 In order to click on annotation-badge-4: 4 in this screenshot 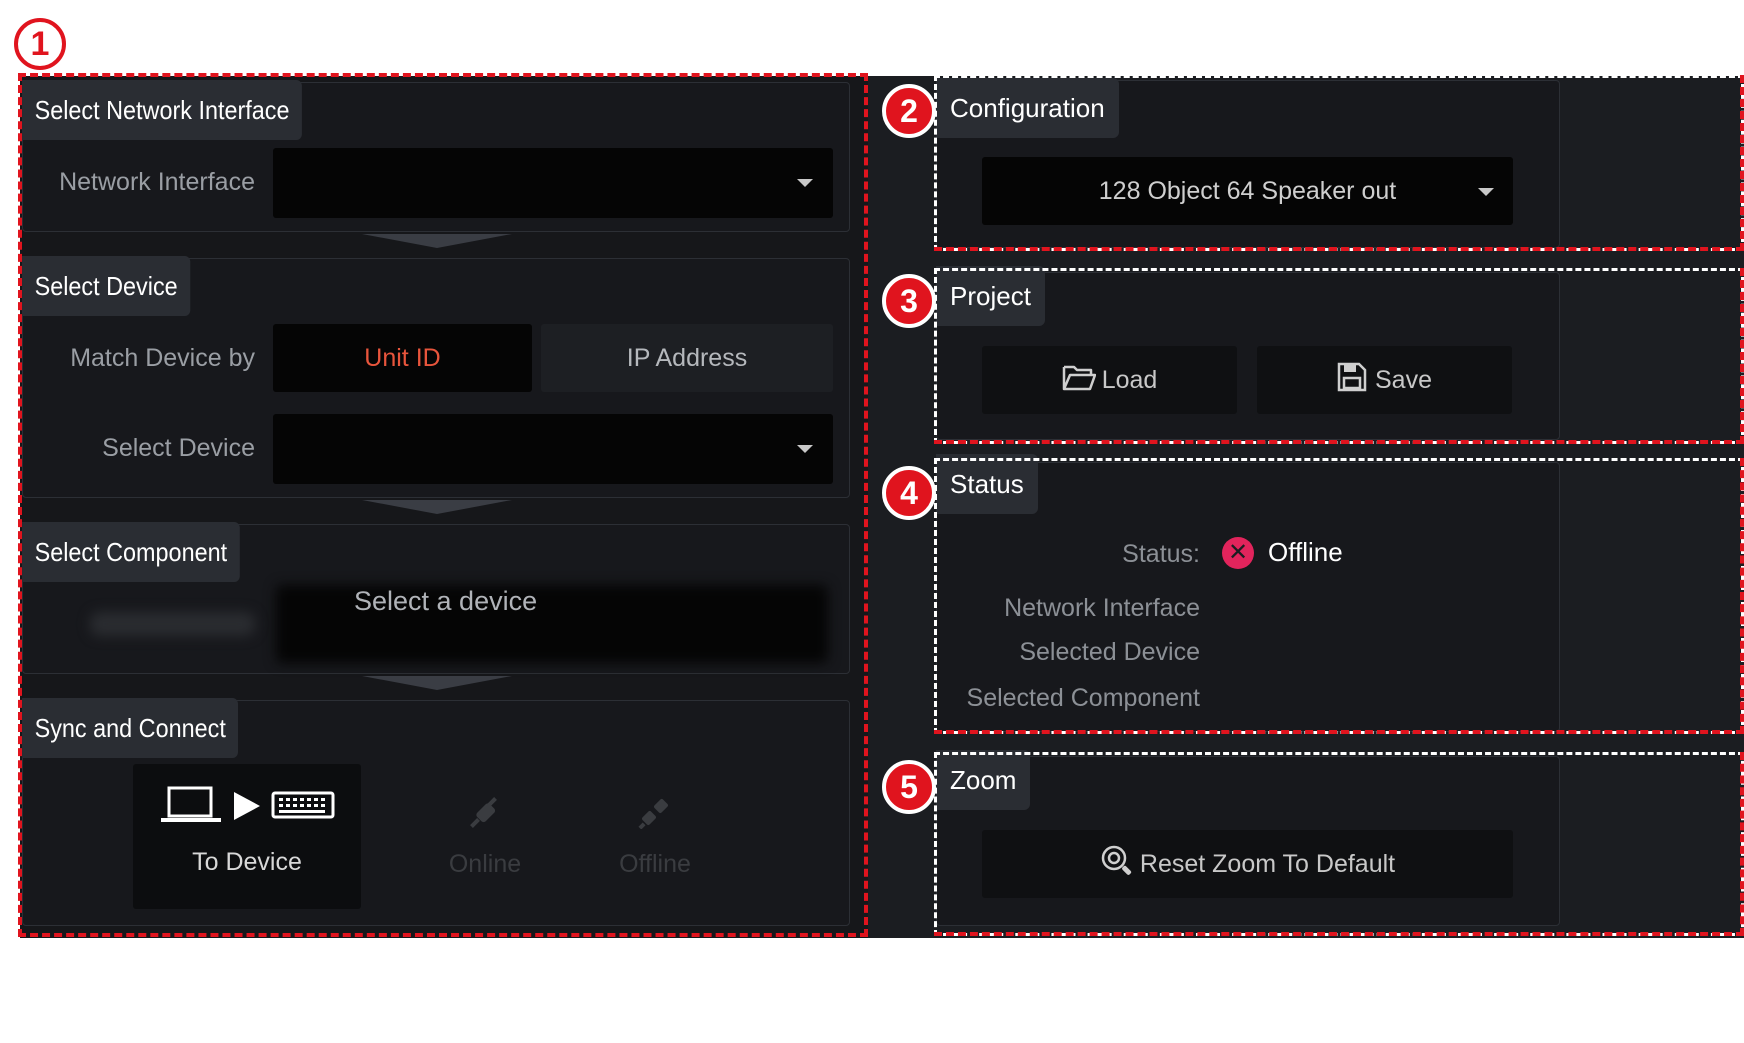, I will do `click(909, 493)`.